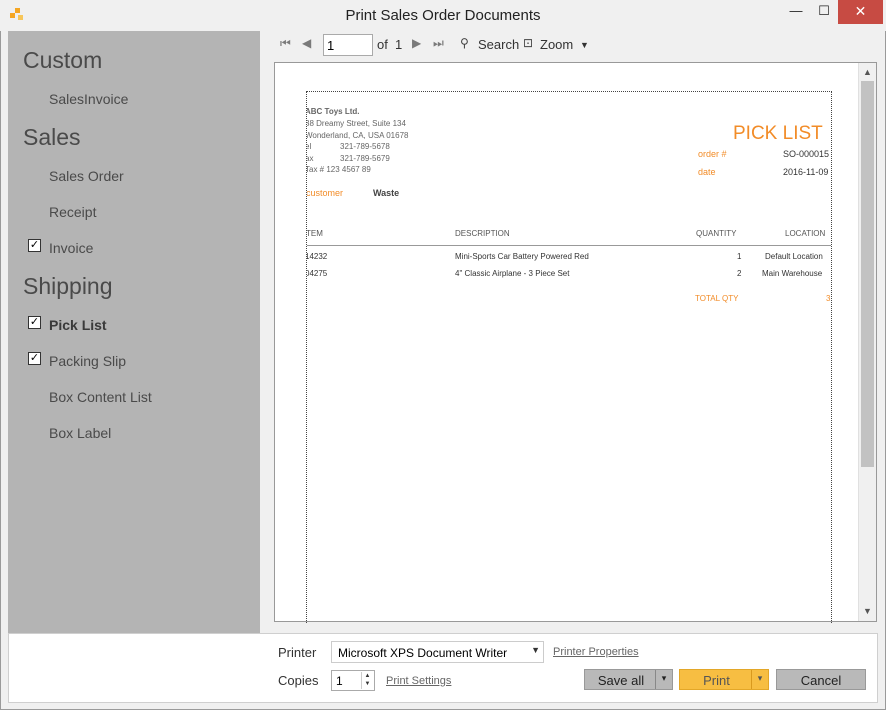  I want to click on column-header-item: TEM, so click(314, 233).